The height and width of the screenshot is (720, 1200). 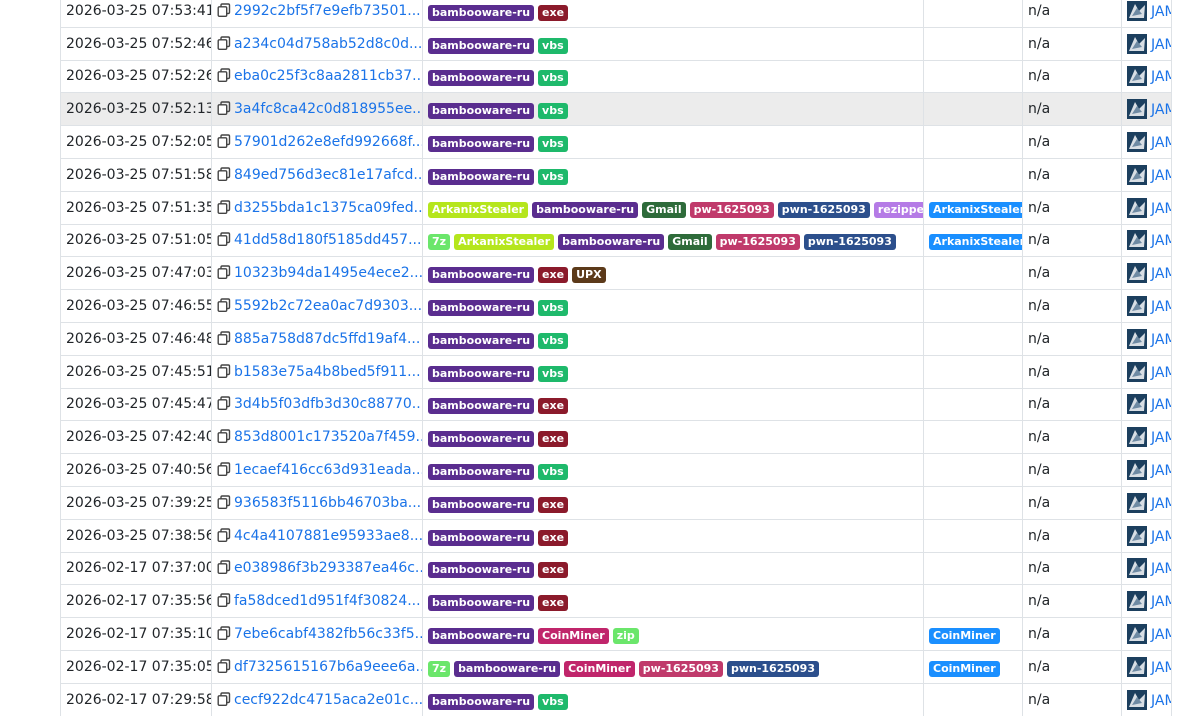 I want to click on tag-badge: pwn-1625093, so click(x=772, y=668).